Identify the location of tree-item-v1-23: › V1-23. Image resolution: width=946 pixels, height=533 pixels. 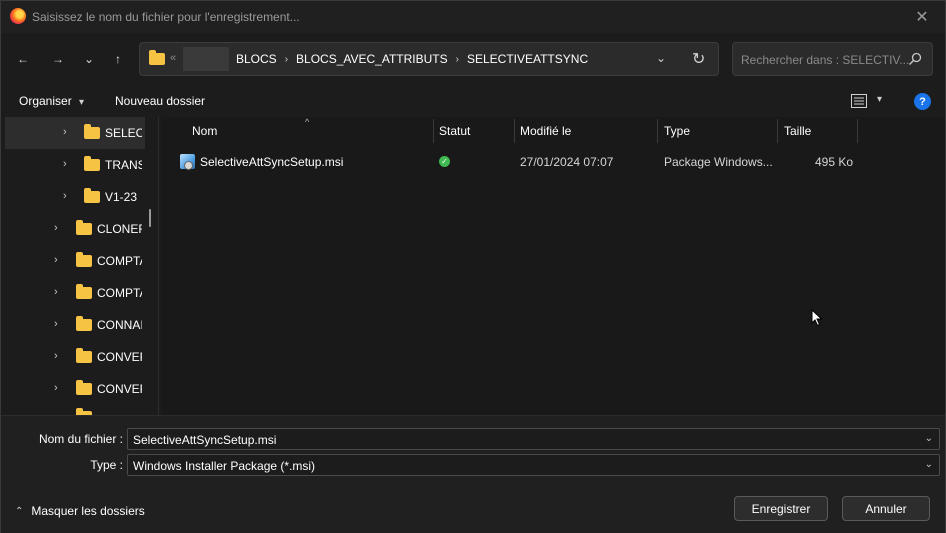
(75, 197).